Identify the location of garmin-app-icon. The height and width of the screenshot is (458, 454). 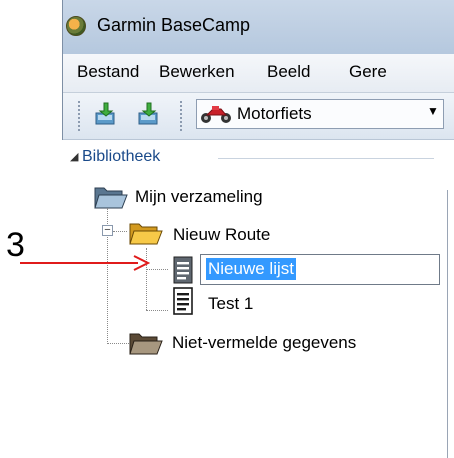
(76, 26).